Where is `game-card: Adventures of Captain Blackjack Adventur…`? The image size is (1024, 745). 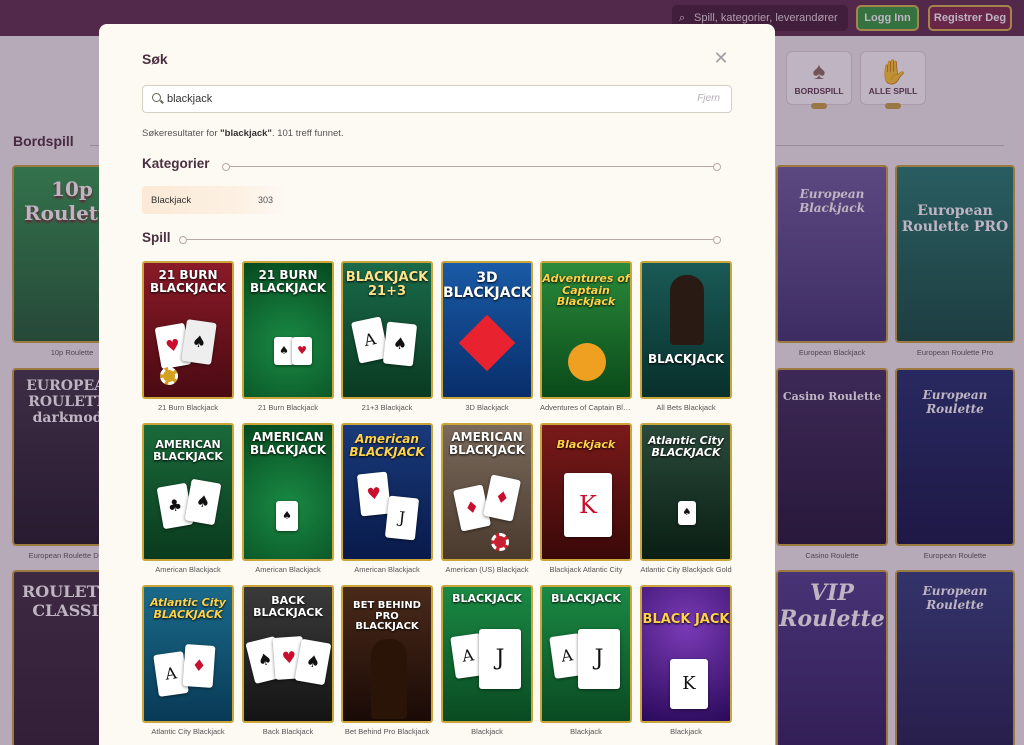
game-card: Adventures of Captain Blackjack Adventur… is located at coordinates (586, 336).